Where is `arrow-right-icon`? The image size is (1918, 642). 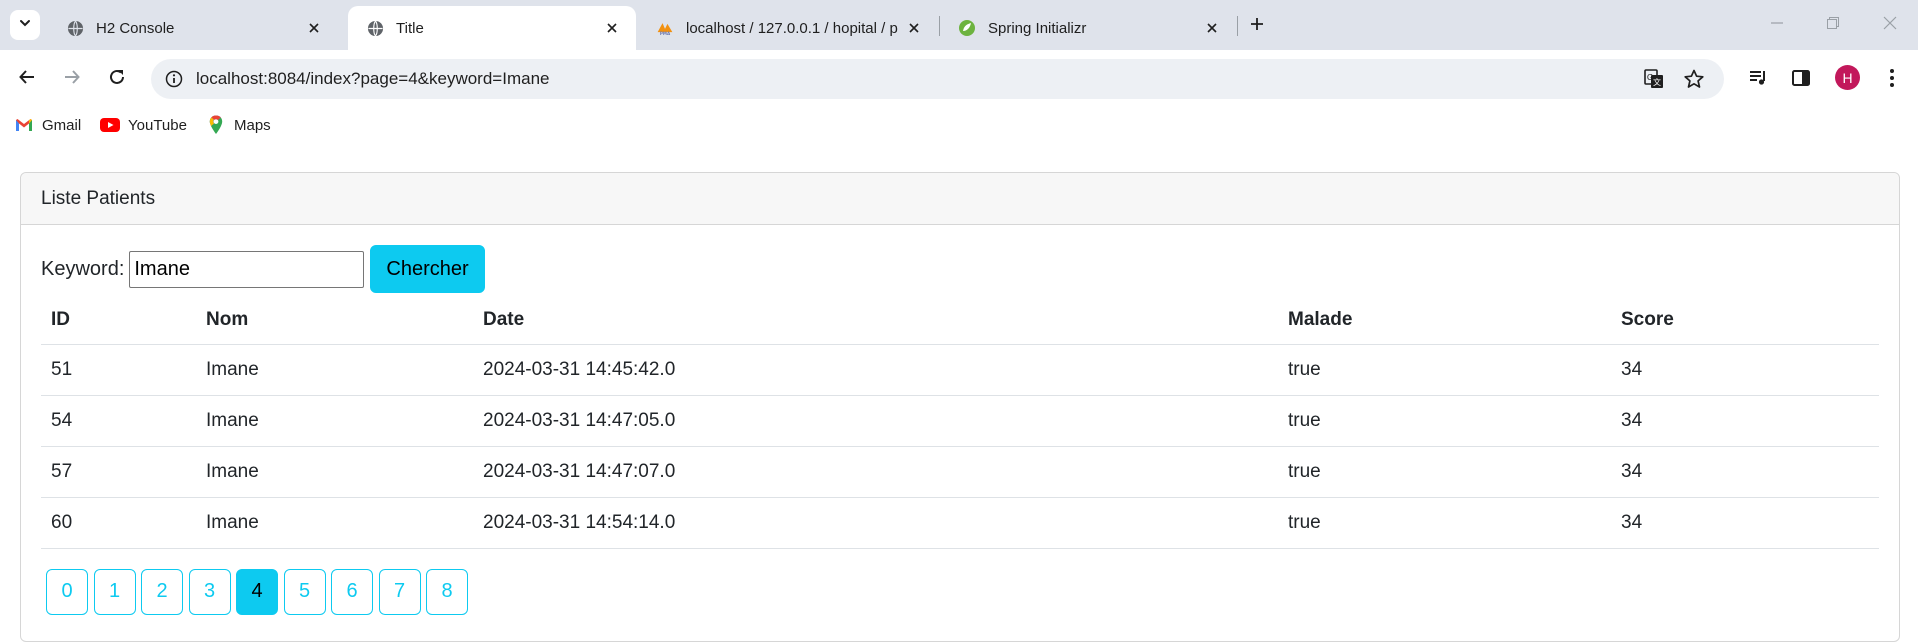 arrow-right-icon is located at coordinates (72, 79).